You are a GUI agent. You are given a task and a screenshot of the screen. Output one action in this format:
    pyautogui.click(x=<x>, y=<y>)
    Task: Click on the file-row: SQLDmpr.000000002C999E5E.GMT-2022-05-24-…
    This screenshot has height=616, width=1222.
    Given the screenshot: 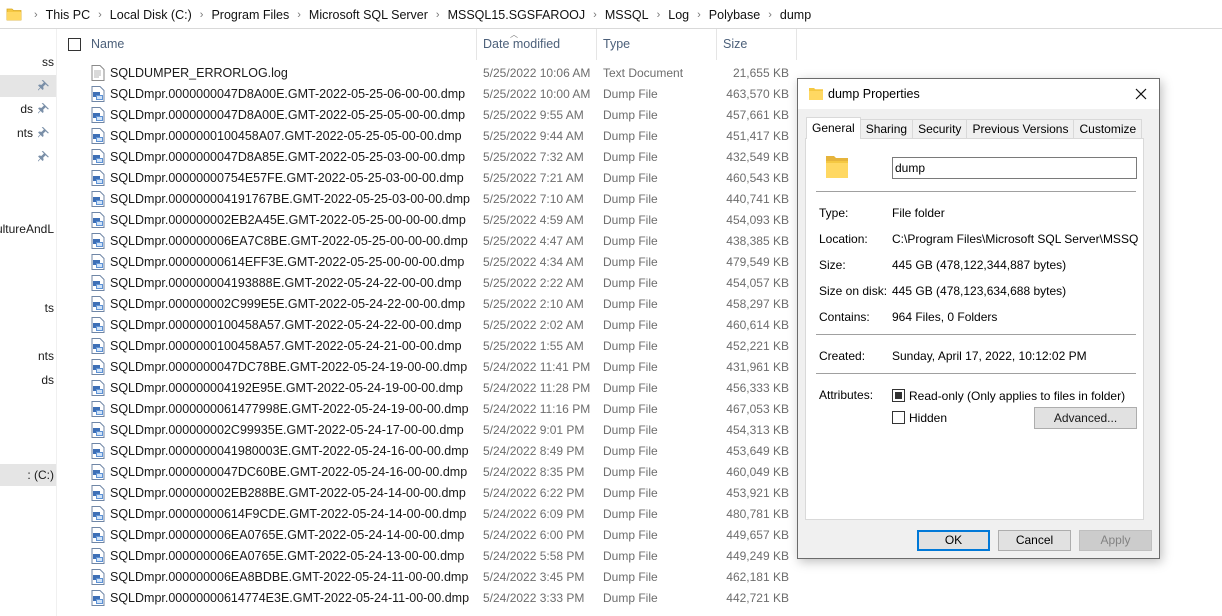 What is the action you would take?
    pyautogui.click(x=429, y=304)
    